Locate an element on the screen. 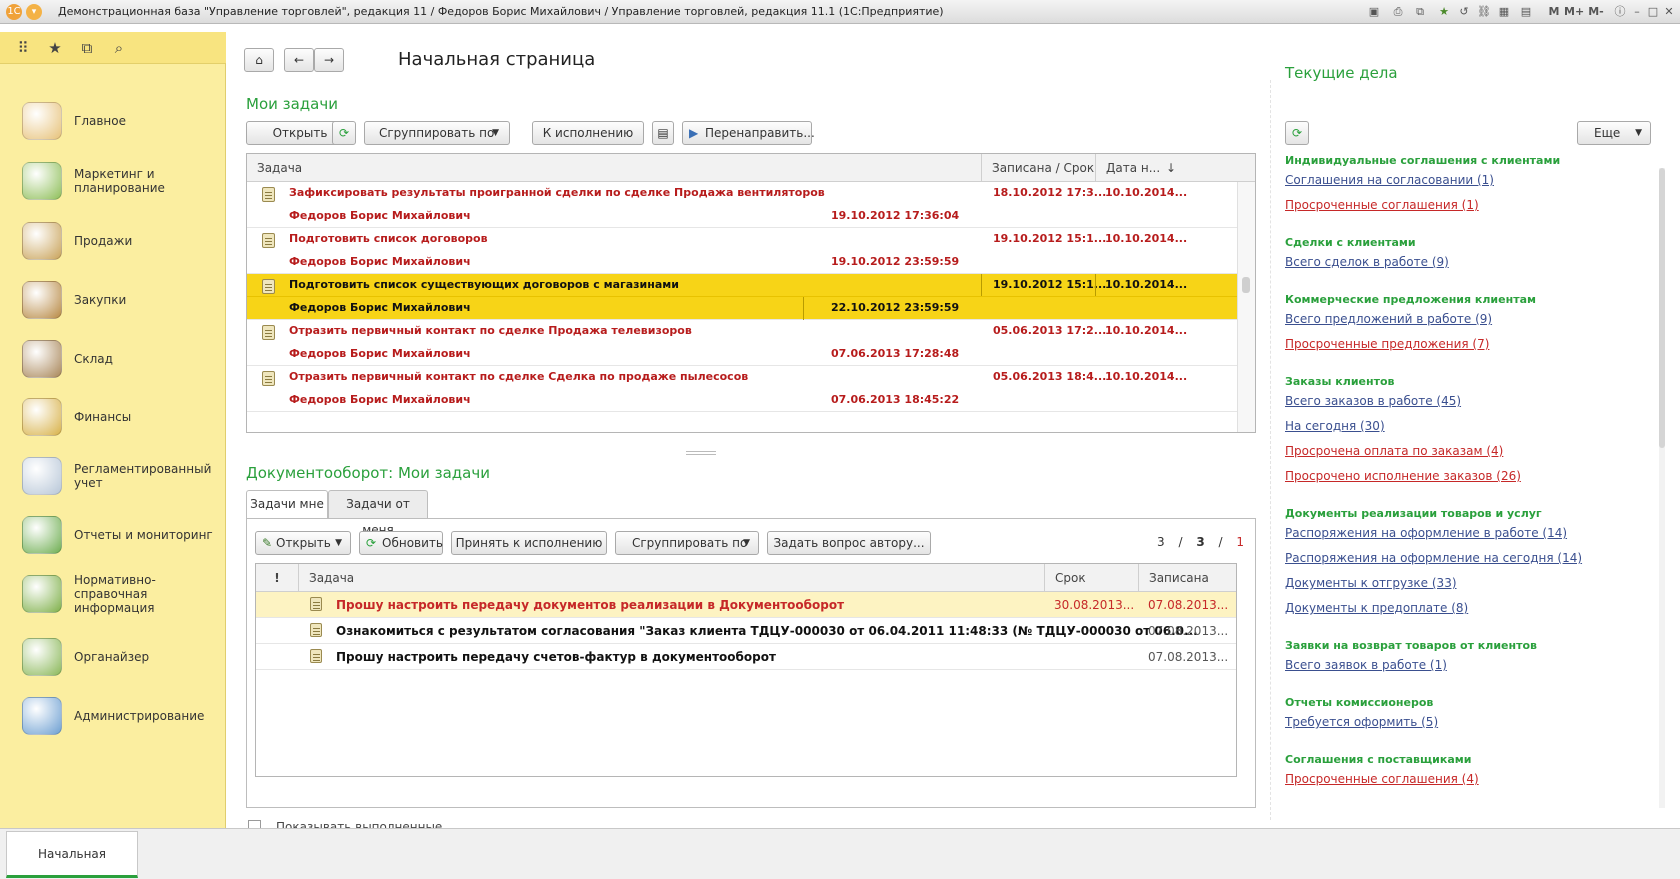 Image resolution: width=1680 pixels, height=879 pixels. column-recorded: Записана is located at coordinates (1187, 578).